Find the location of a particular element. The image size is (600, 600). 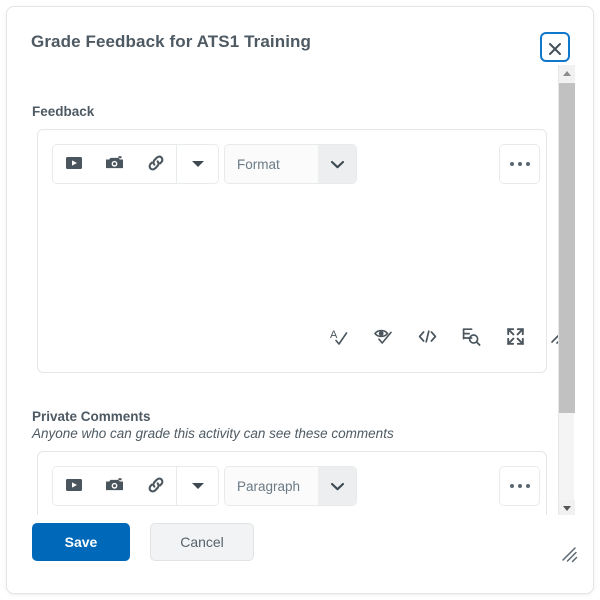

feedback-label: Feedback is located at coordinates (63, 111).